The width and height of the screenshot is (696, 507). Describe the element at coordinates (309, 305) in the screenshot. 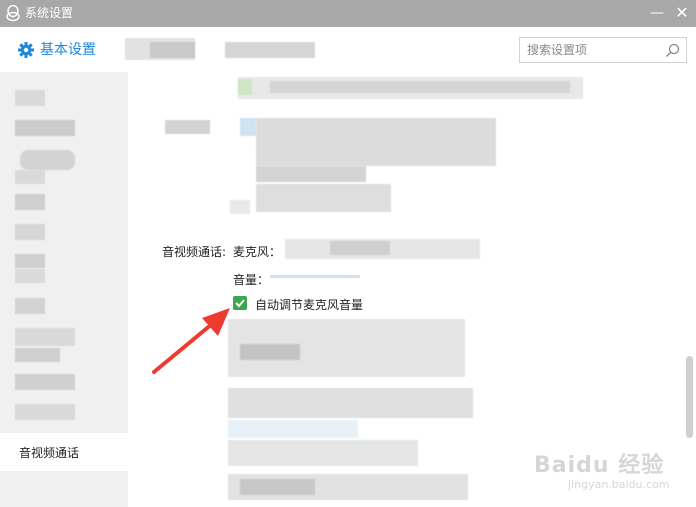

I see `auto-adjust-label: 自动调节麦克风音量` at that location.